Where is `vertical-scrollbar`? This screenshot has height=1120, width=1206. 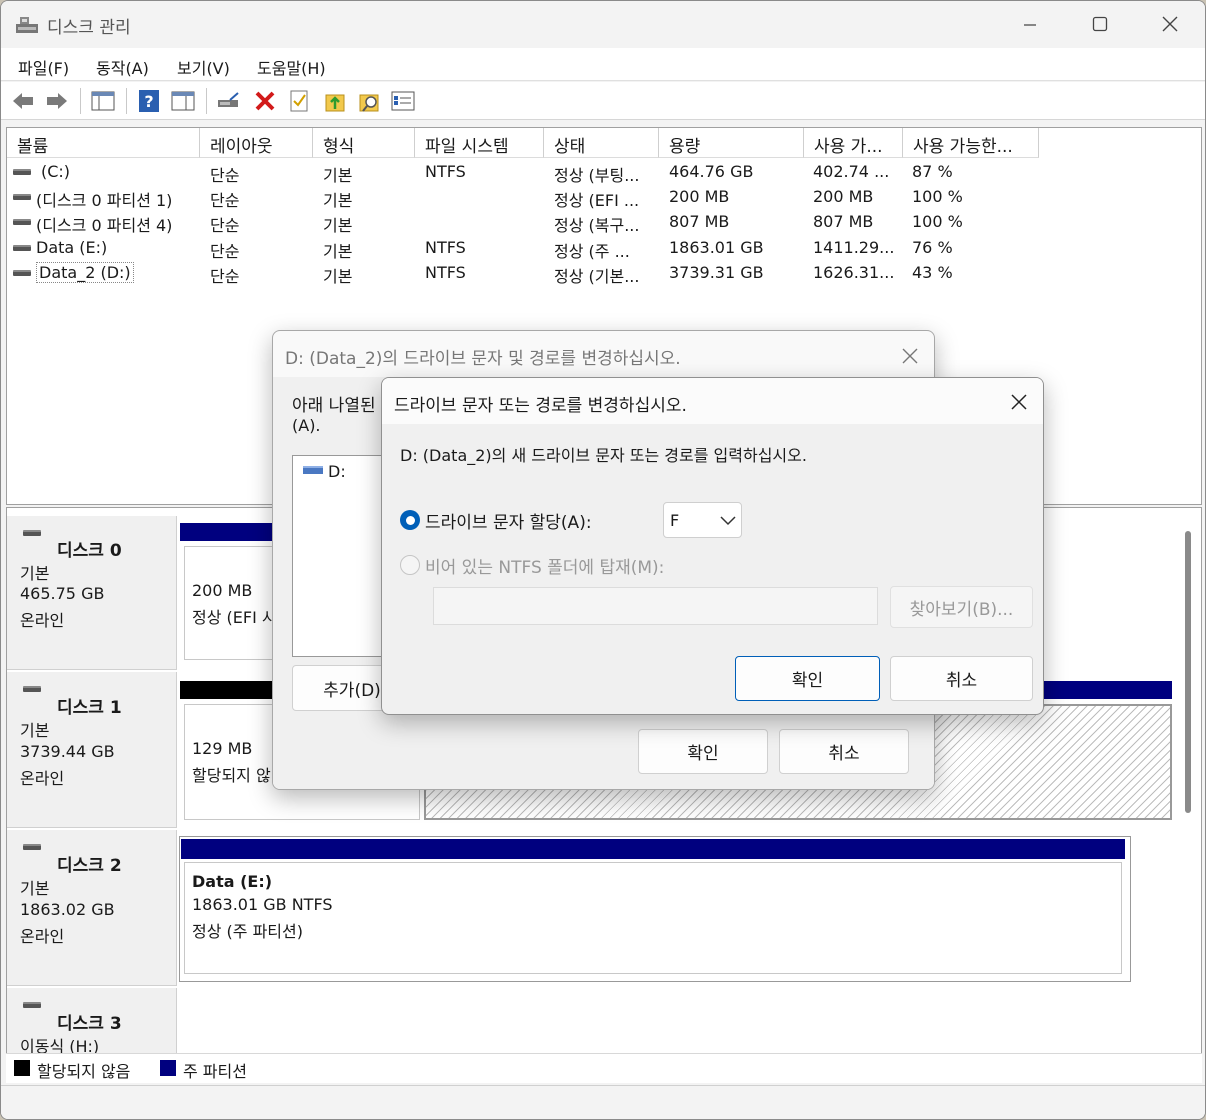
vertical-scrollbar is located at coordinates (1188, 672).